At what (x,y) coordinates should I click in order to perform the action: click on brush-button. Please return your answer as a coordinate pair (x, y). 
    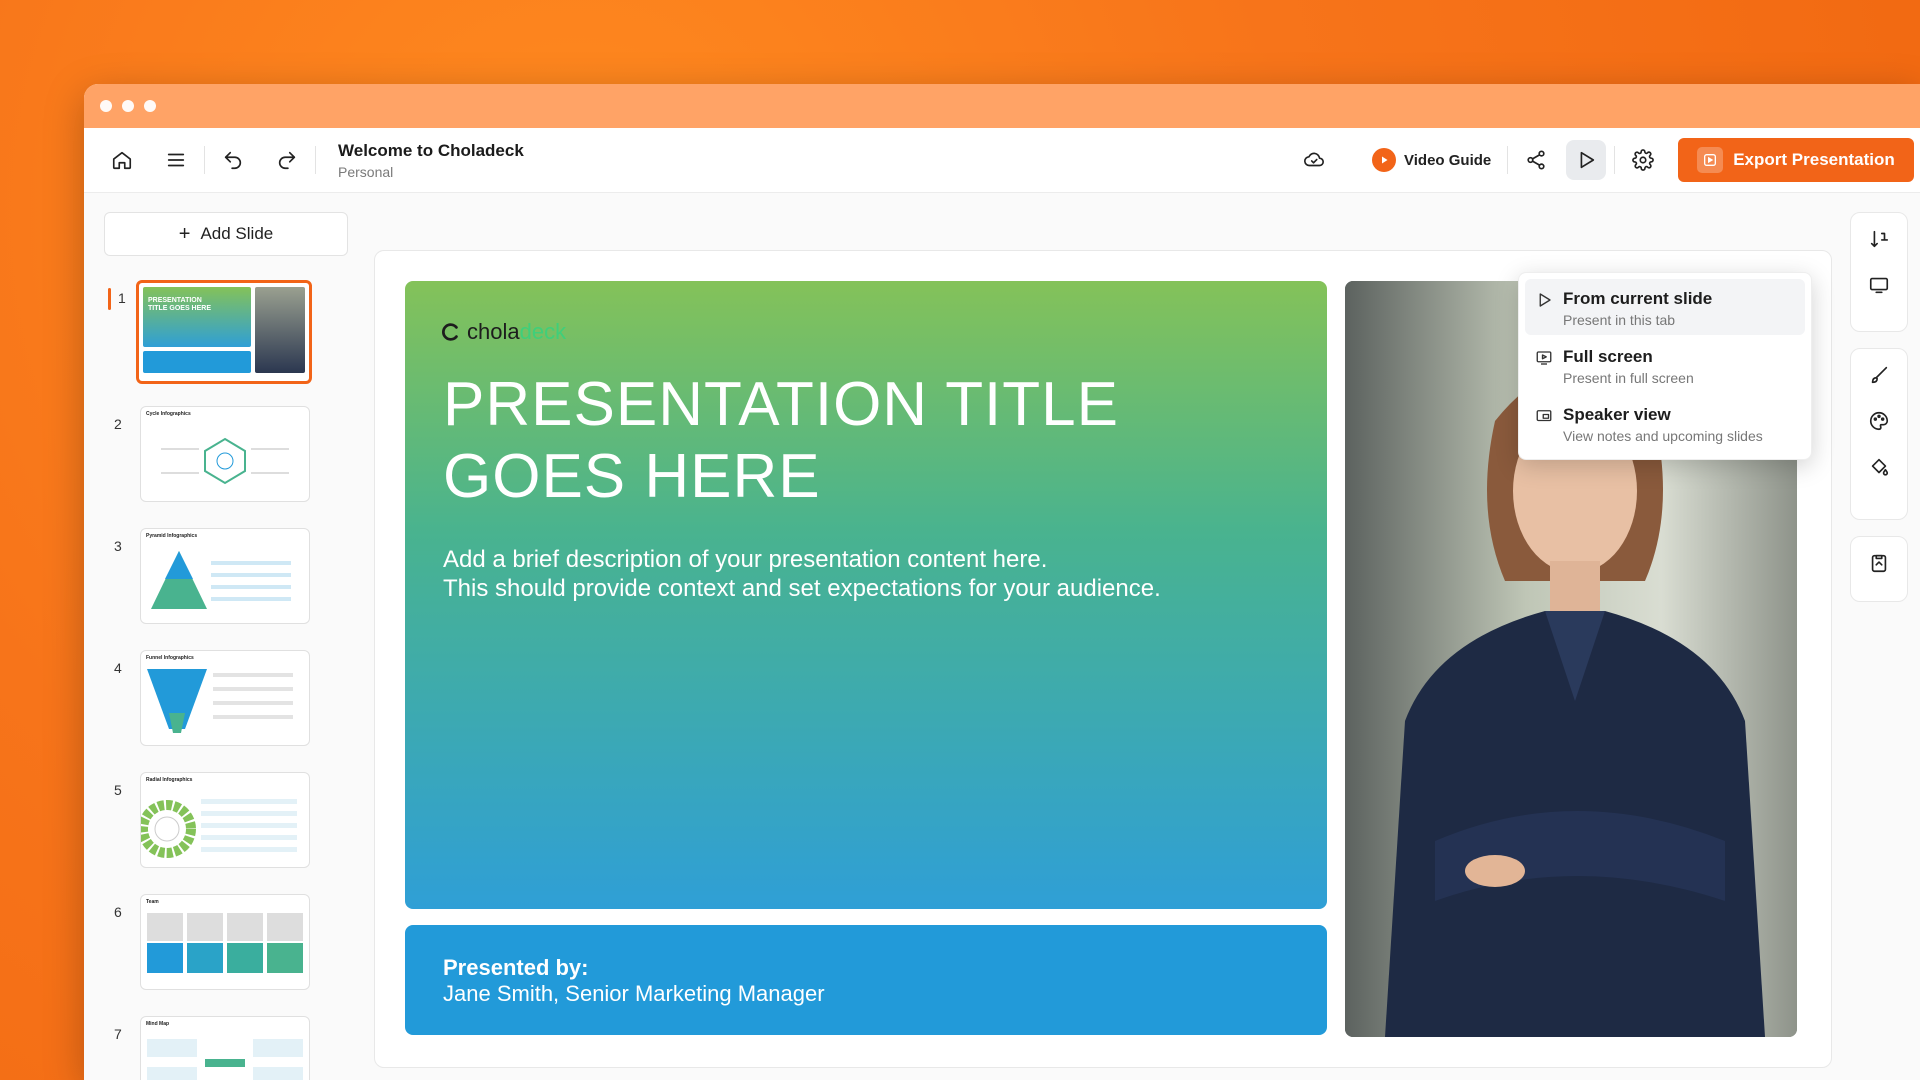
    Looking at the image, I should click on (1879, 375).